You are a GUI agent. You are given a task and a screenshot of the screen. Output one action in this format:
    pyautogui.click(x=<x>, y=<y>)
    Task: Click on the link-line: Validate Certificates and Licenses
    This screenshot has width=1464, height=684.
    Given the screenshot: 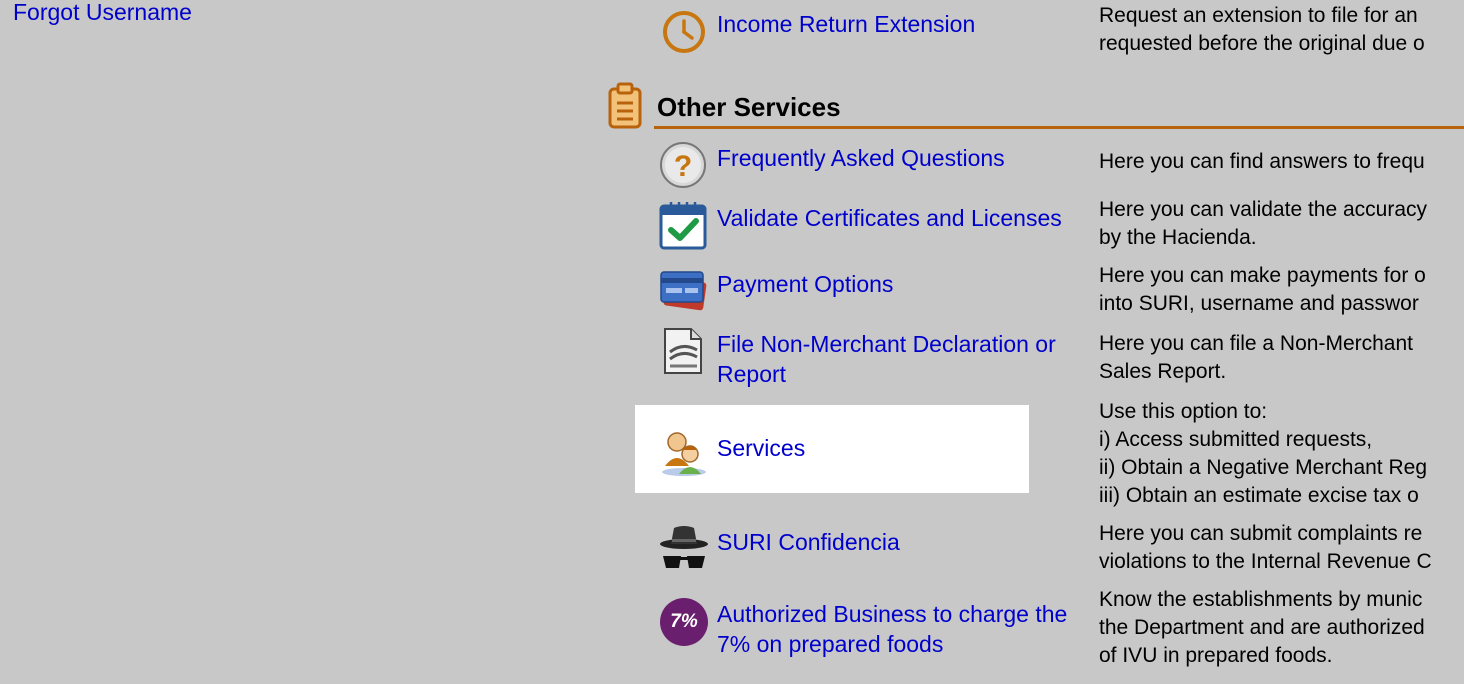 What is the action you would take?
    pyautogui.click(x=889, y=218)
    